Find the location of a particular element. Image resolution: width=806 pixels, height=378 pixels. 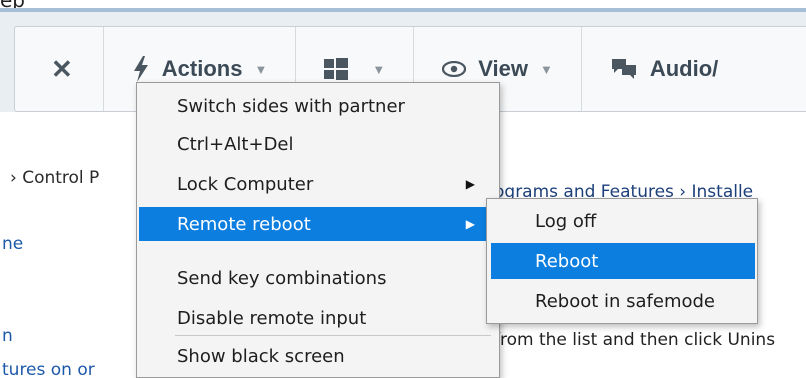

chat-icon is located at coordinates (623, 69).